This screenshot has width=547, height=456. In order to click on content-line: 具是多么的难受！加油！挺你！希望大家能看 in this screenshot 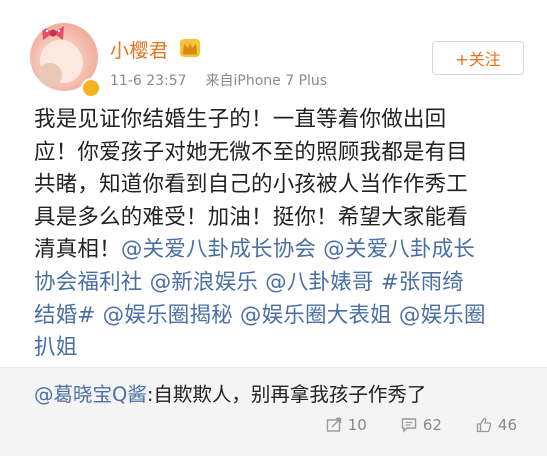, I will do `click(284, 218)`.